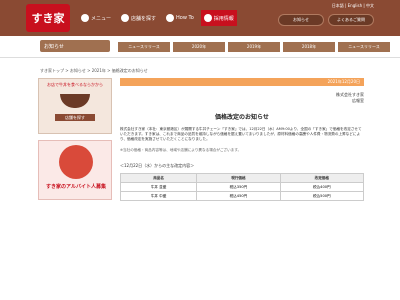  Describe the element at coordinates (309, 47) in the screenshot. I see `tab-2018: 2018年` at that location.